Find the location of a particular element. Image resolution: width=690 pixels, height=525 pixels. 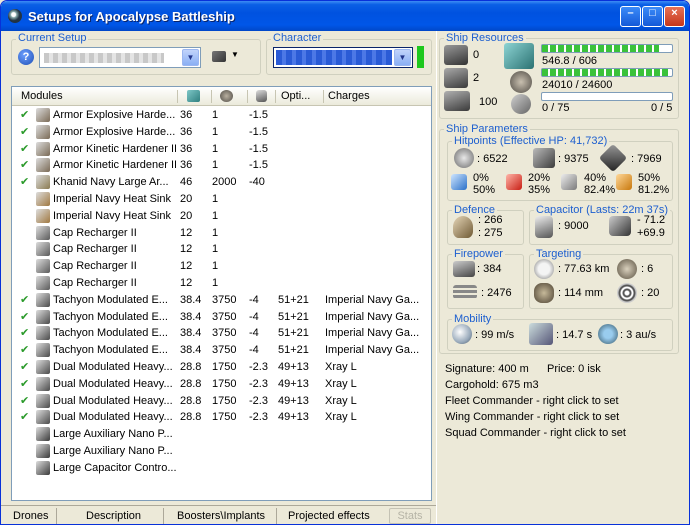

hardener-icon is located at coordinates (43, 131).